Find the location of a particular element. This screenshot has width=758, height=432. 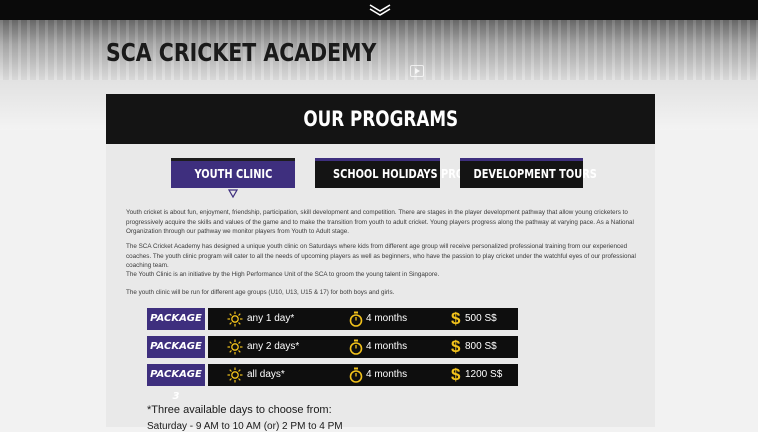

brand-title: SCA CRICKET ACADEMY is located at coordinates (241, 52).